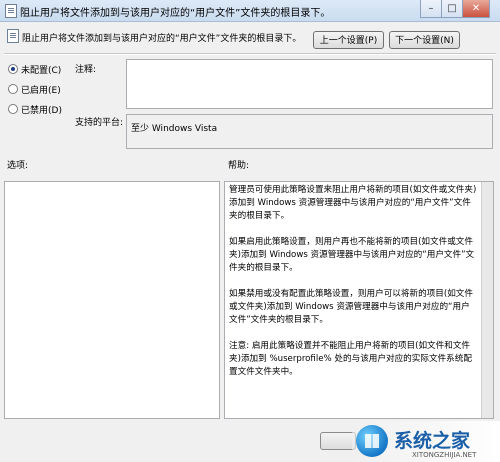 This screenshot has height=462, width=500. Describe the element at coordinates (250, 54) in the screenshot. I see `header-divider` at that location.